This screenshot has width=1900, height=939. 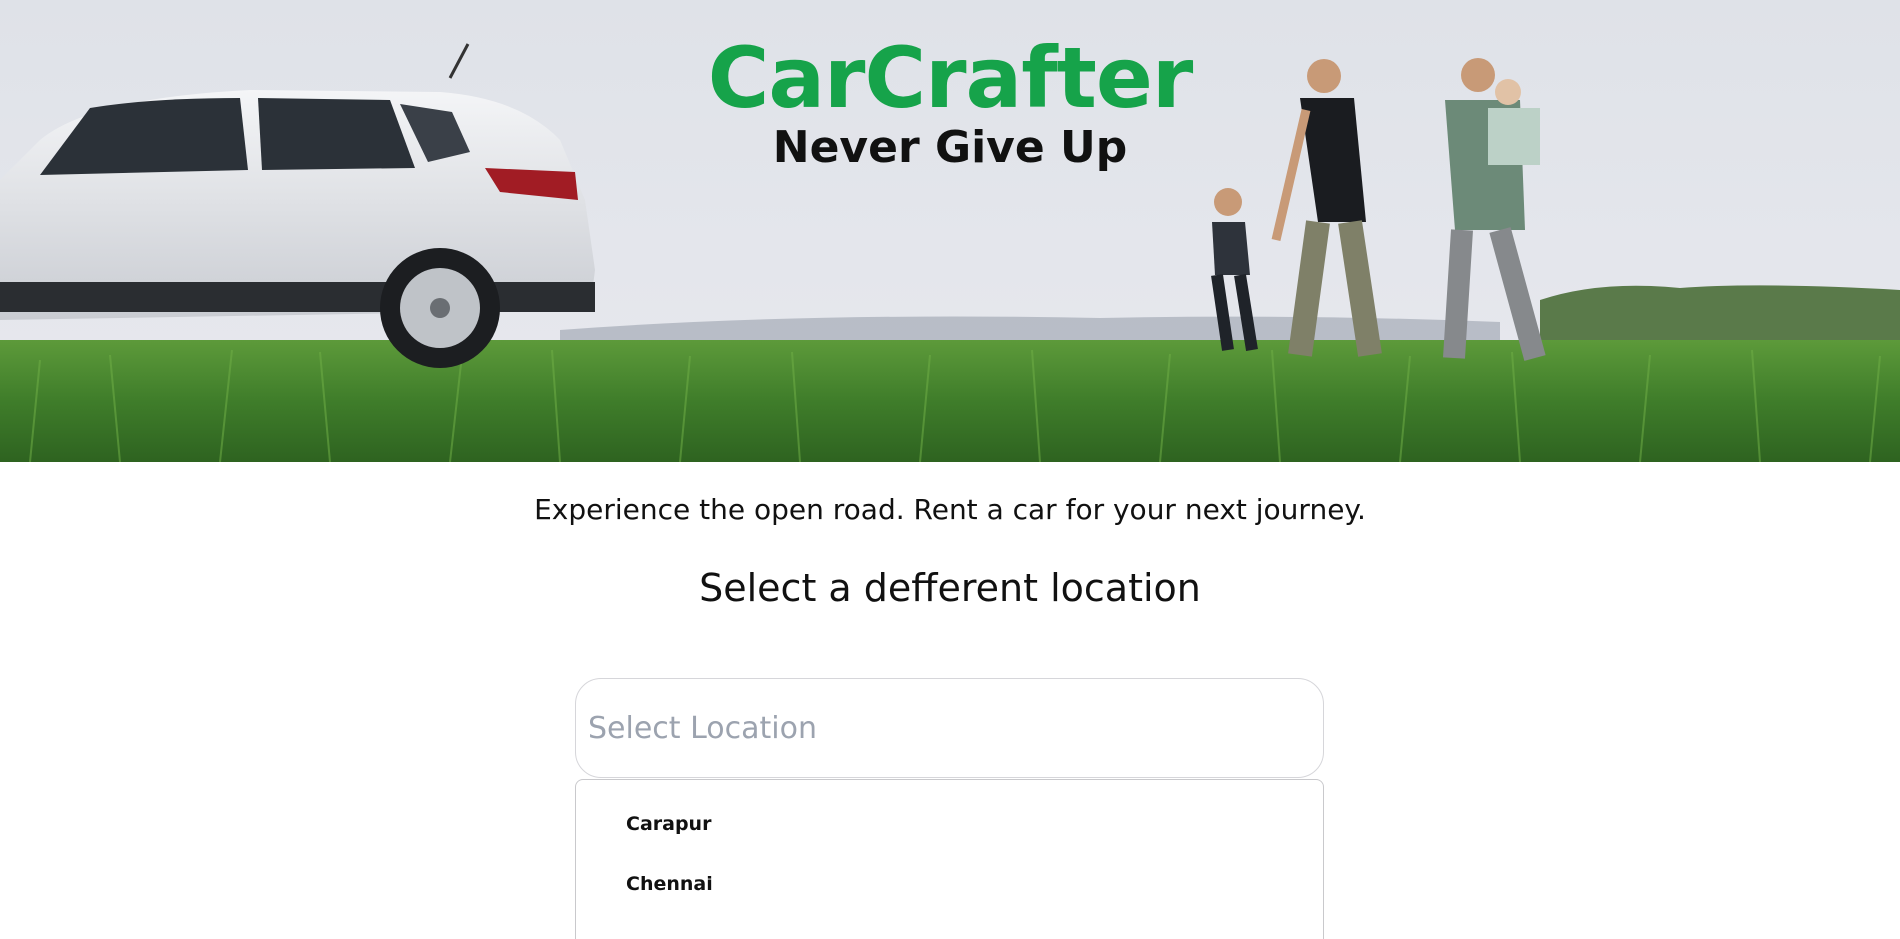 I want to click on brand: CarCrafter Never Give Up, so click(x=950, y=103).